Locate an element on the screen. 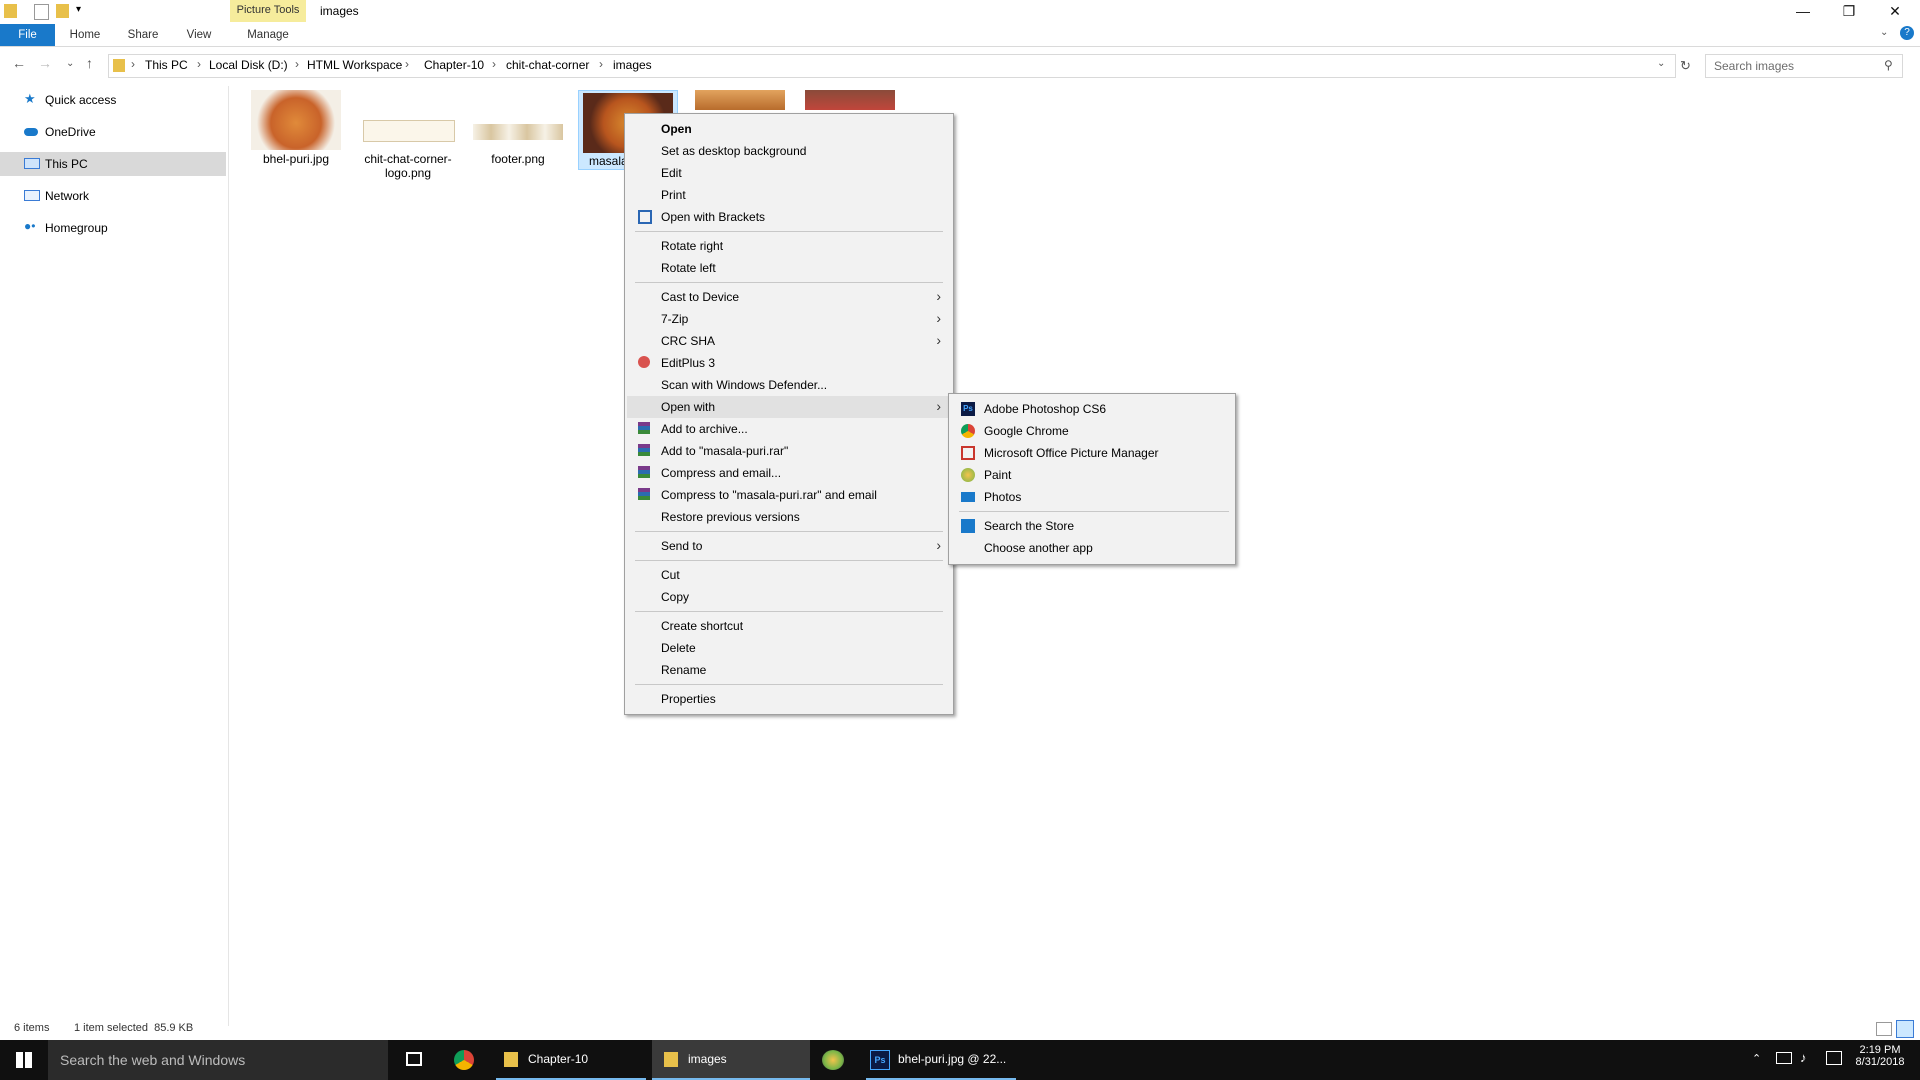 Image resolution: width=1920 pixels, height=1080 pixels. breadcrumb-chapter-10: Chapter-10 is located at coordinates (454, 65).